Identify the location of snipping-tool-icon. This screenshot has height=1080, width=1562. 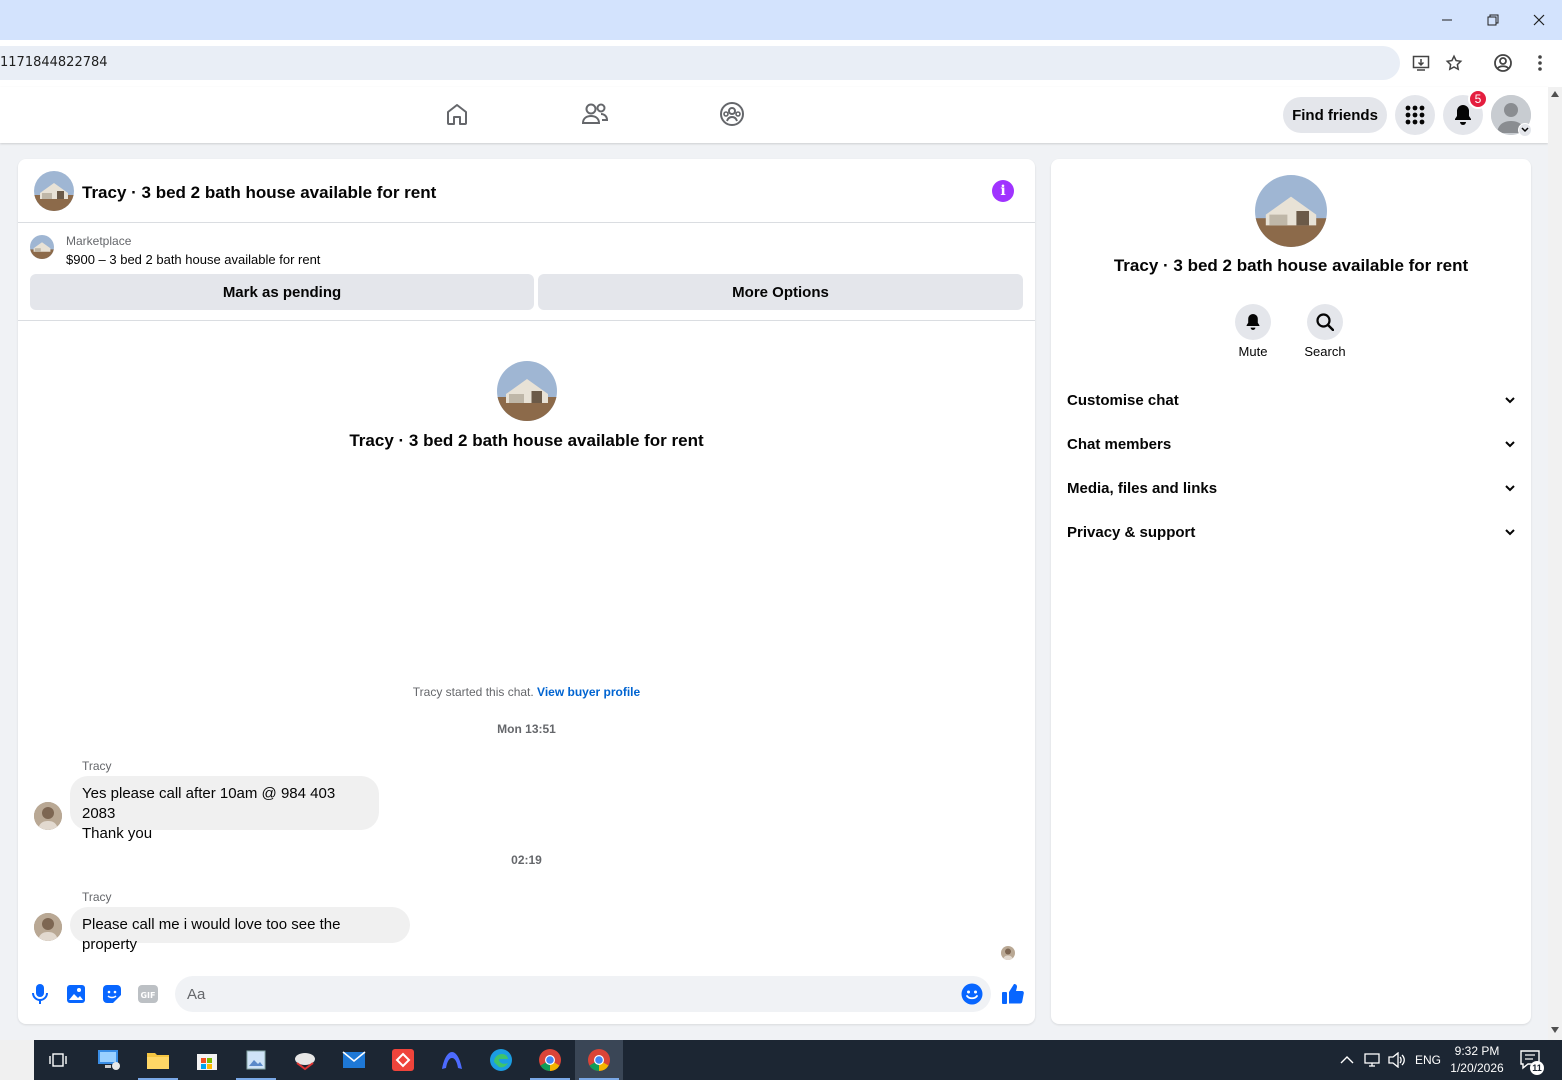
(305, 1060).